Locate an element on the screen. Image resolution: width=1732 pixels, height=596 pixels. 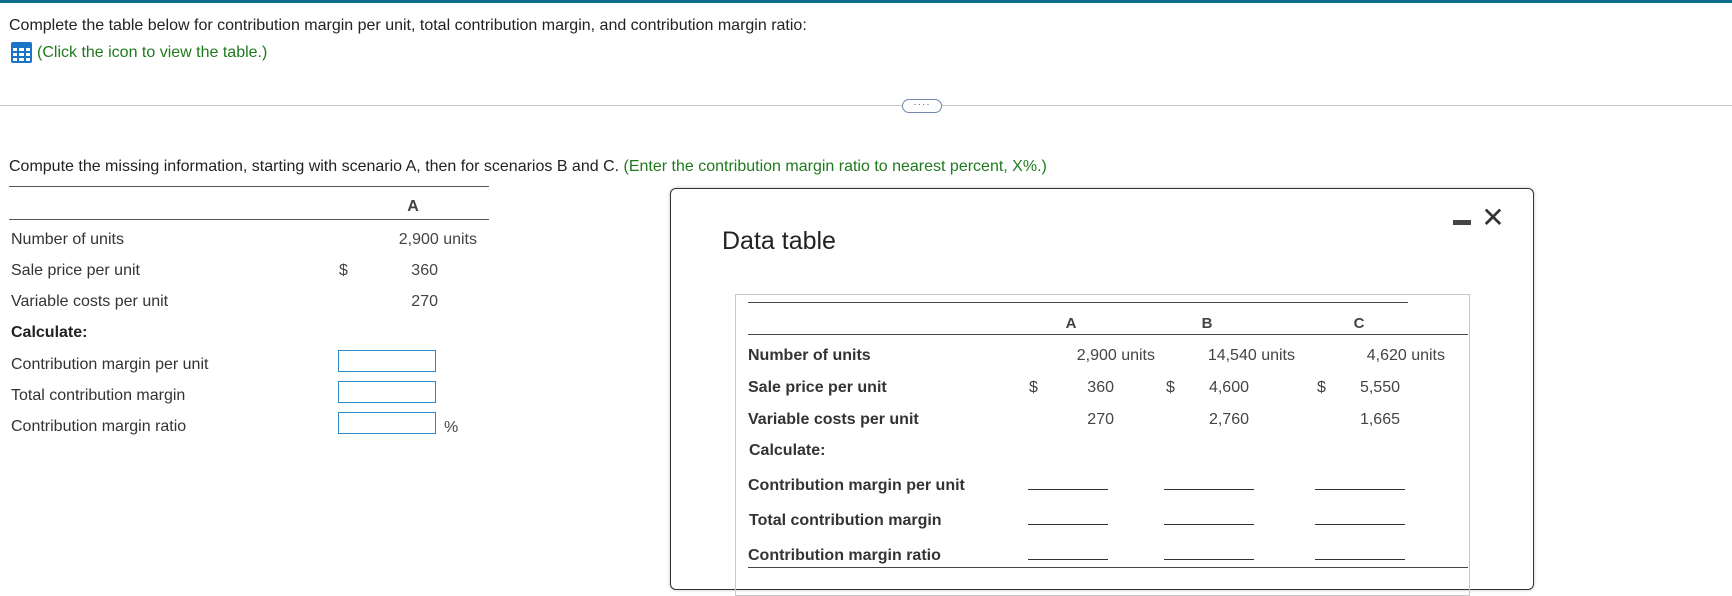
table-grid-icon is located at coordinates (21, 52).